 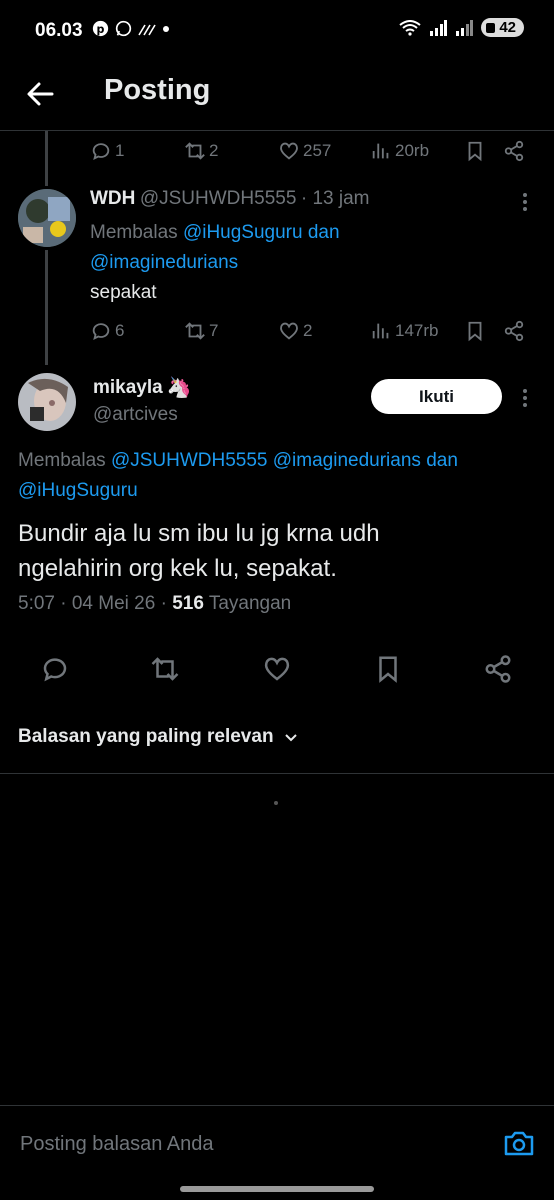 I want to click on camera-button, so click(x=519, y=1145).